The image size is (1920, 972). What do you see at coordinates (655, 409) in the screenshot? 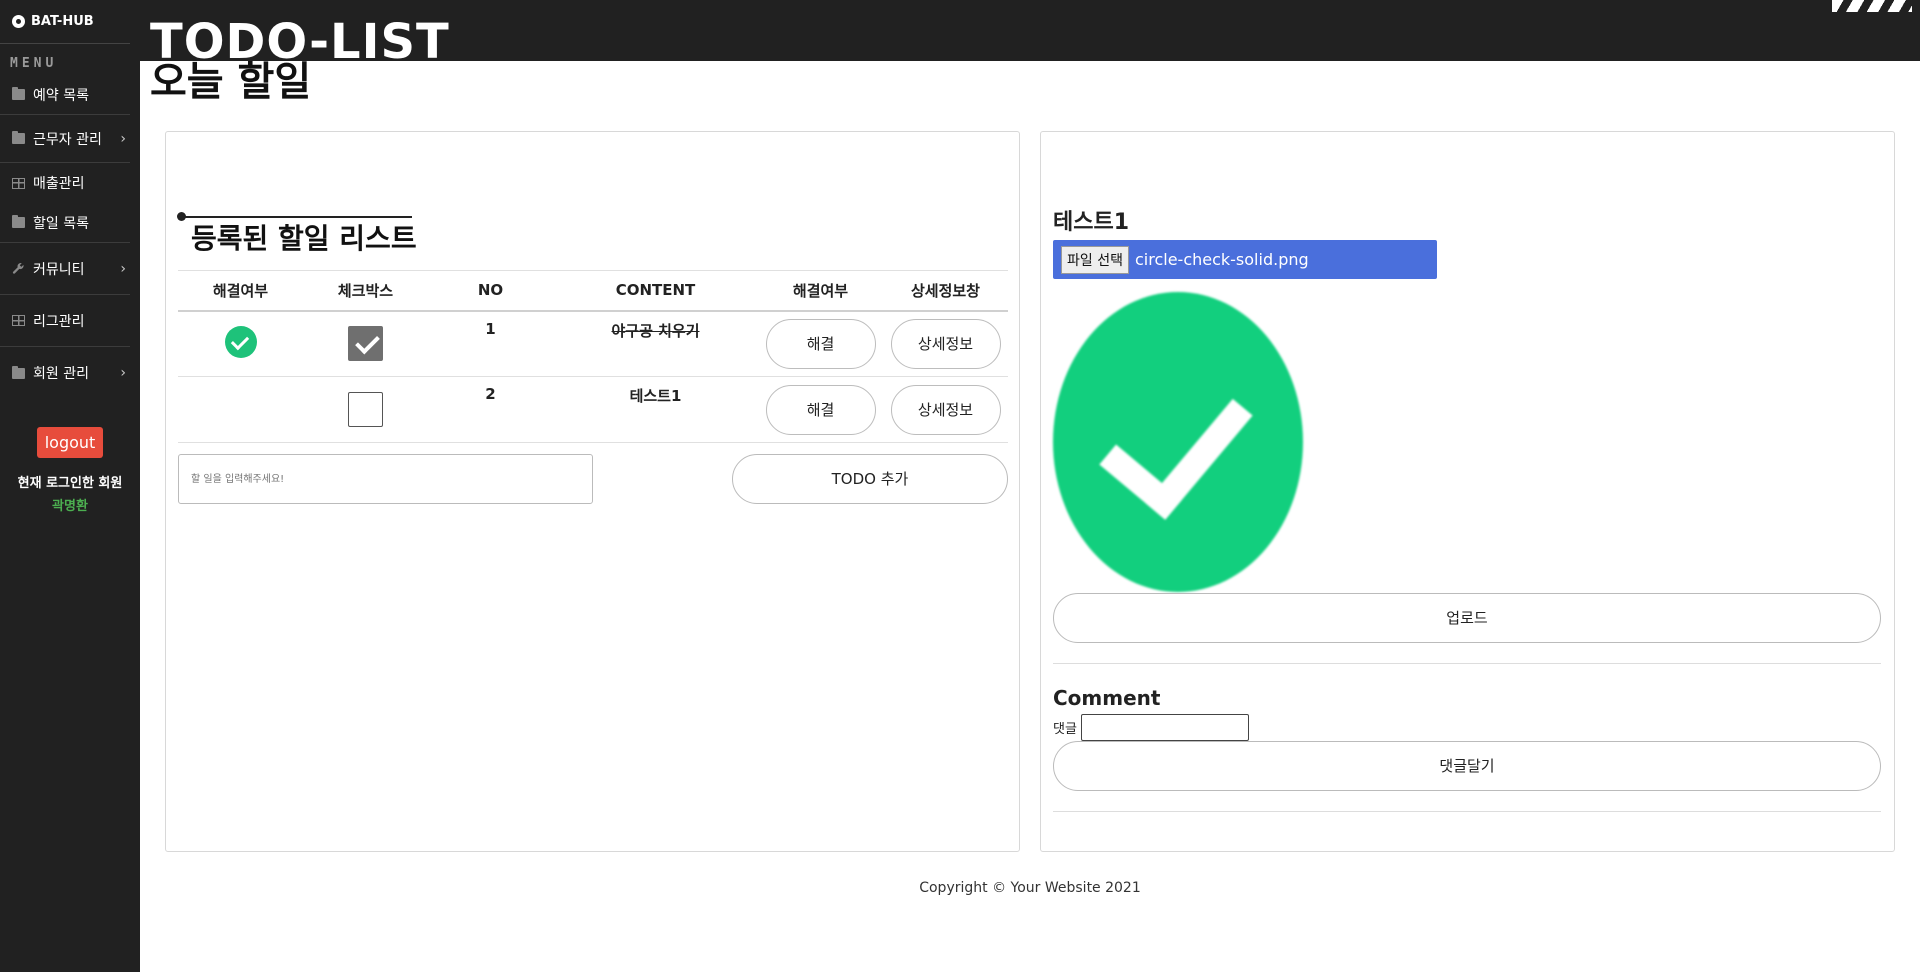
I see `todo-content: 테스트1` at bounding box center [655, 409].